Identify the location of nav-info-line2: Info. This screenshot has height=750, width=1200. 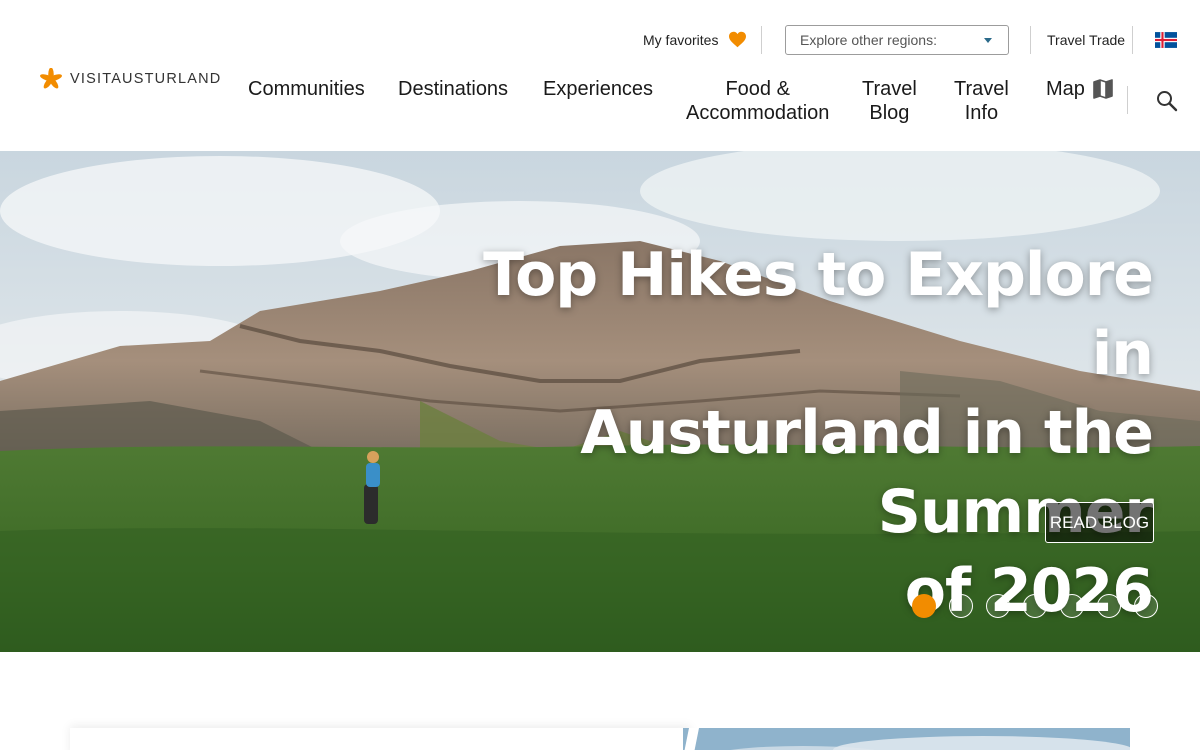
(981, 113).